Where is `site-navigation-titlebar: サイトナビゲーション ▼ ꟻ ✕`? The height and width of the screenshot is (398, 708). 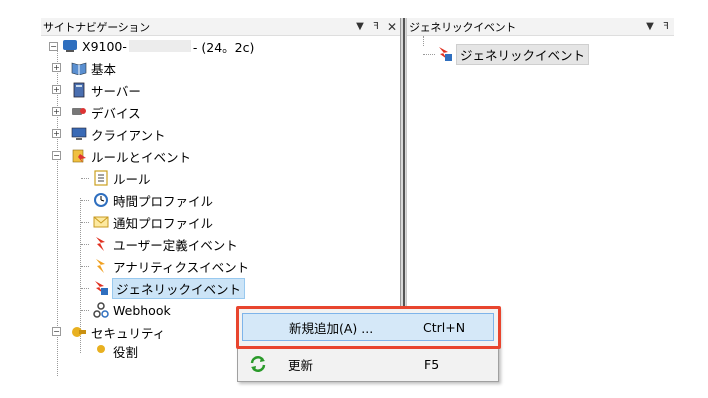
site-navigation-titlebar: サイトナビゲーション ▼ ꟻ ✕ is located at coordinates (220, 27).